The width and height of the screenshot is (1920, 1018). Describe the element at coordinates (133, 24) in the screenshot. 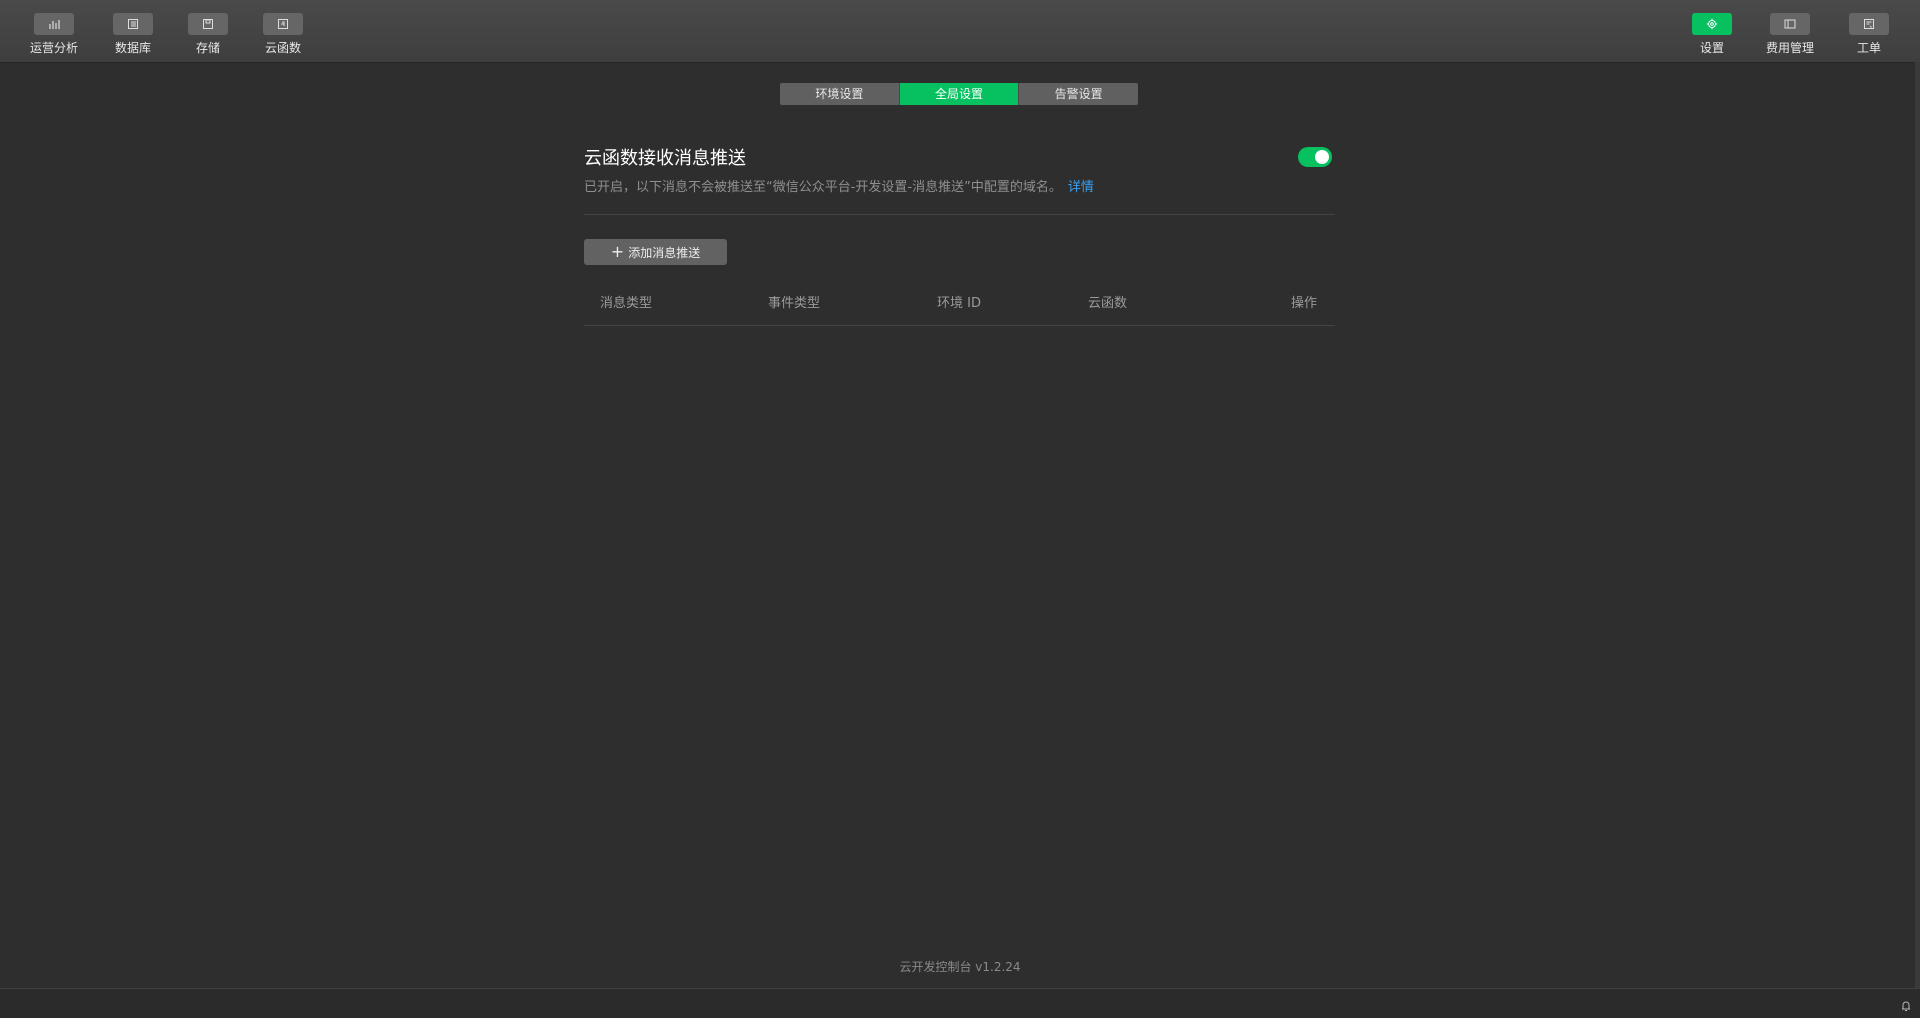

I see `database-icon` at that location.